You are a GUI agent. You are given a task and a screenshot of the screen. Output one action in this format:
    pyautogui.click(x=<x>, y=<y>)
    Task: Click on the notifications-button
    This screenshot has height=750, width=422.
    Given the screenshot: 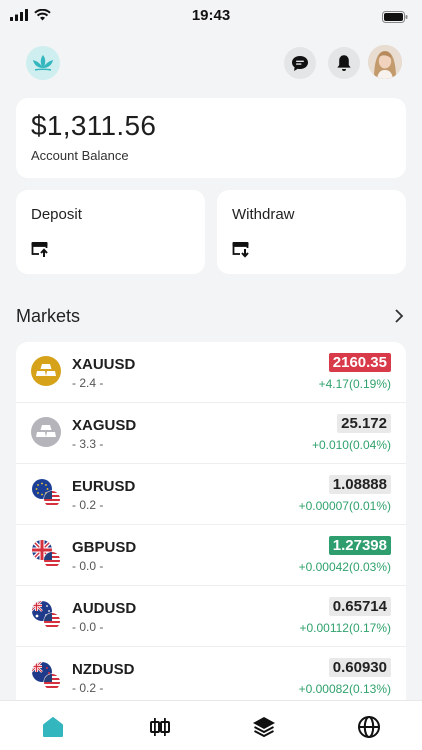 What is the action you would take?
    pyautogui.click(x=344, y=63)
    